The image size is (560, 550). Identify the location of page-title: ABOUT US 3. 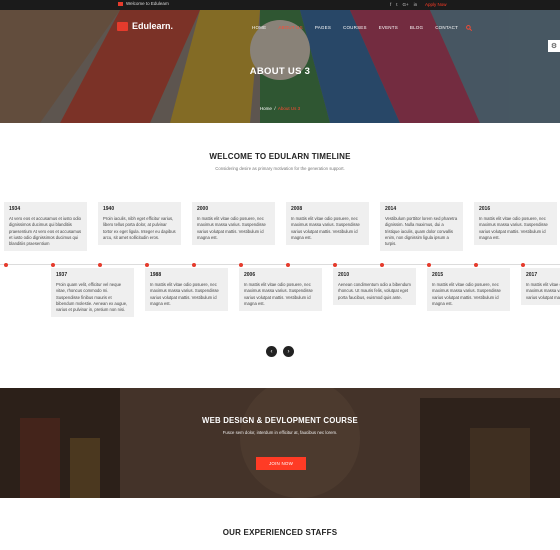
(280, 71).